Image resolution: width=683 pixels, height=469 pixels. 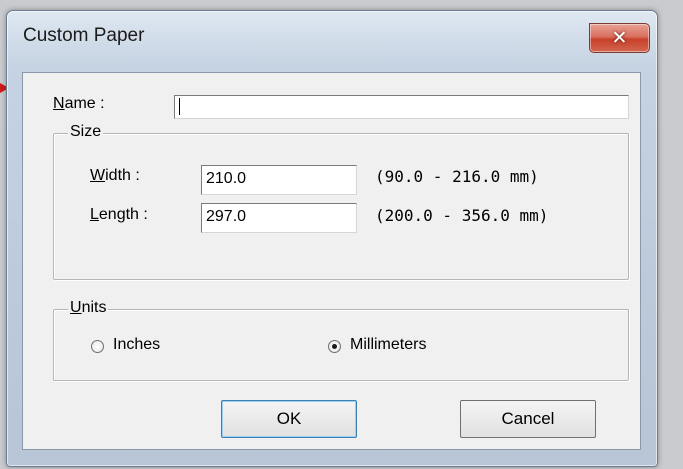 What do you see at coordinates (86, 132) in the screenshot?
I see `size-group-legend: Size` at bounding box center [86, 132].